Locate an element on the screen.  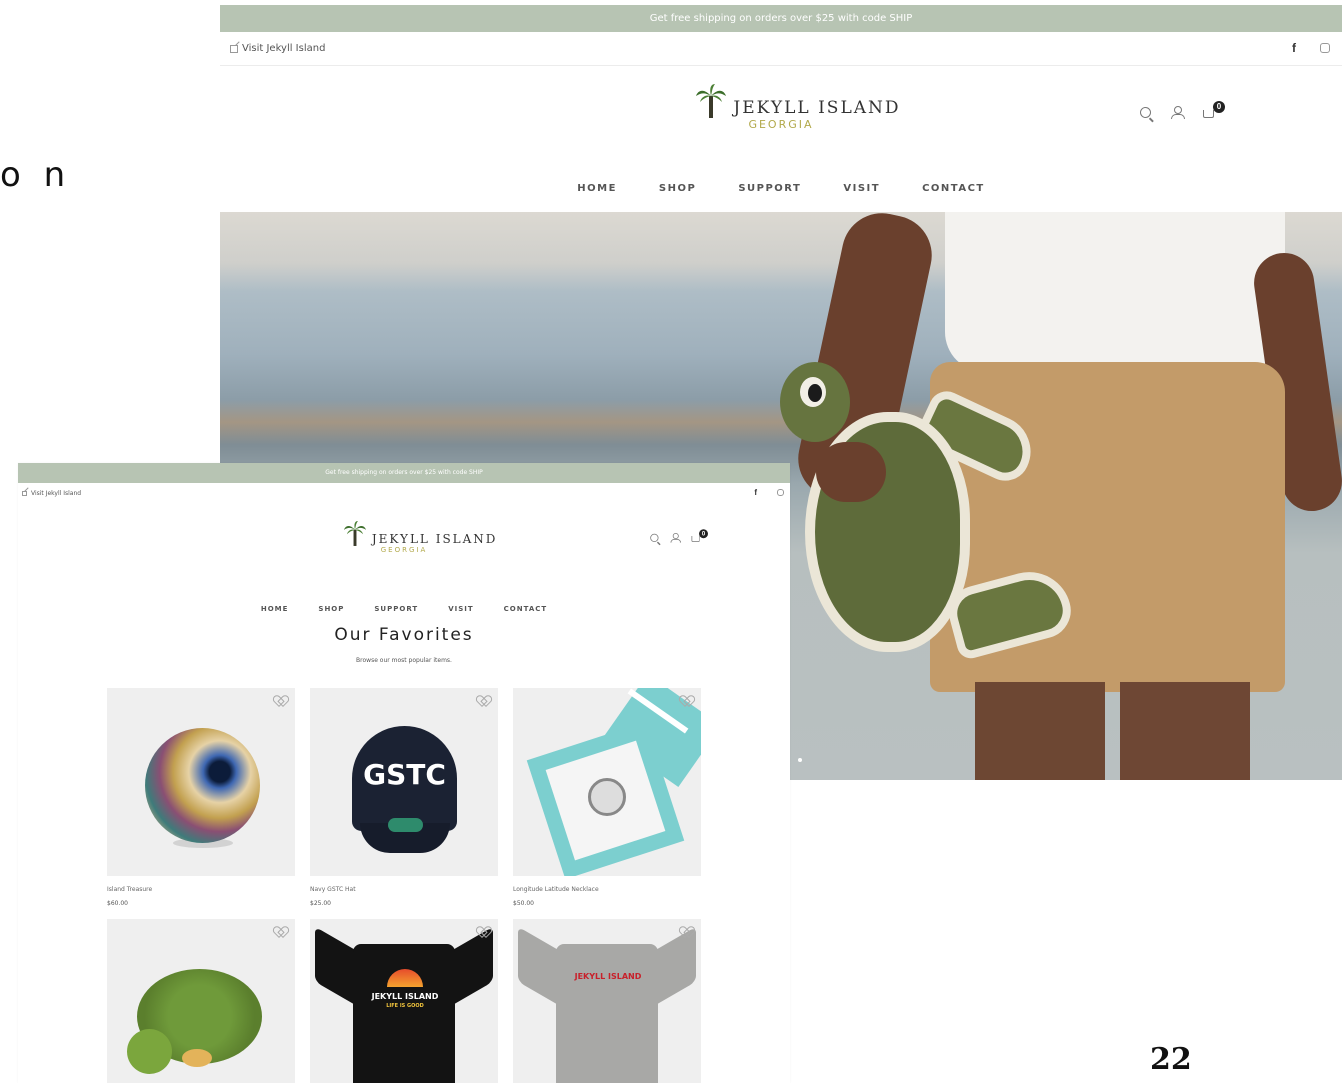
product-price: $50.00 is located at coordinates (523, 903).